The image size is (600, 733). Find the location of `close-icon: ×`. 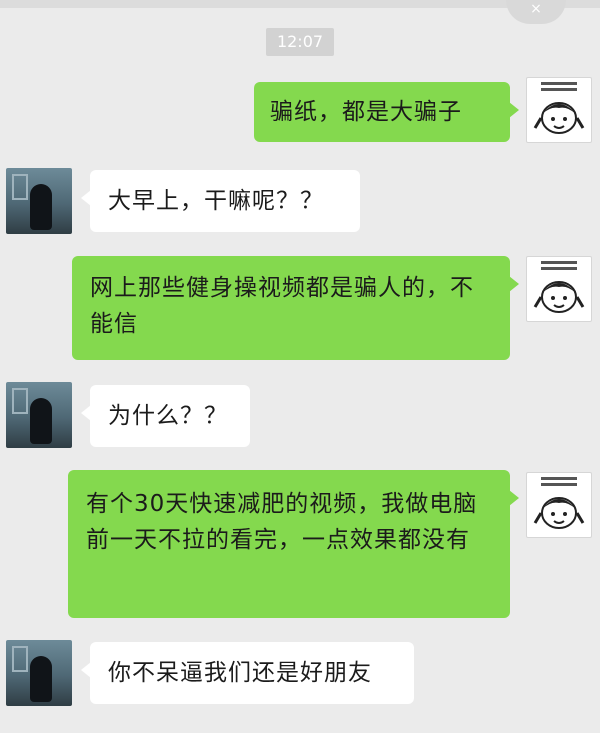

close-icon: × is located at coordinates (536, 12).